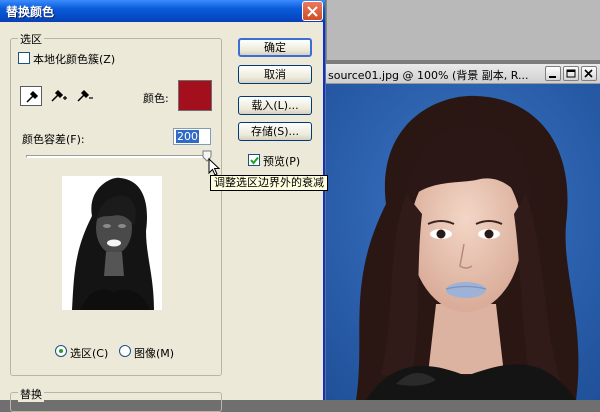 The height and width of the screenshot is (412, 600). I want to click on localized-clusters-label: 本地化颜色簇(Z), so click(74, 59).